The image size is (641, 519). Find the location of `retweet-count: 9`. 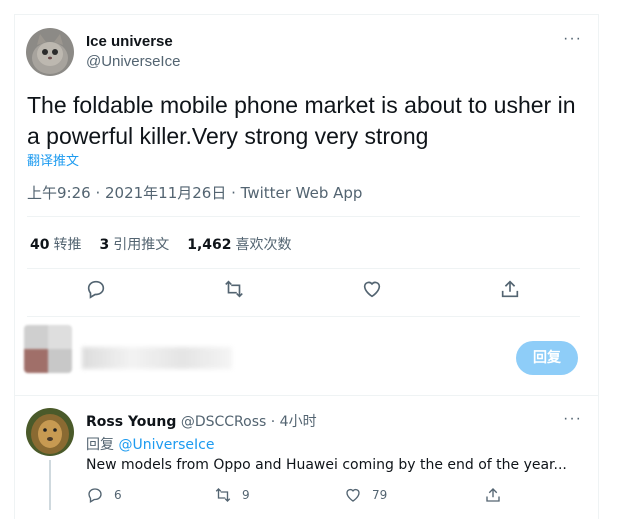

retweet-count: 9 is located at coordinates (246, 495).